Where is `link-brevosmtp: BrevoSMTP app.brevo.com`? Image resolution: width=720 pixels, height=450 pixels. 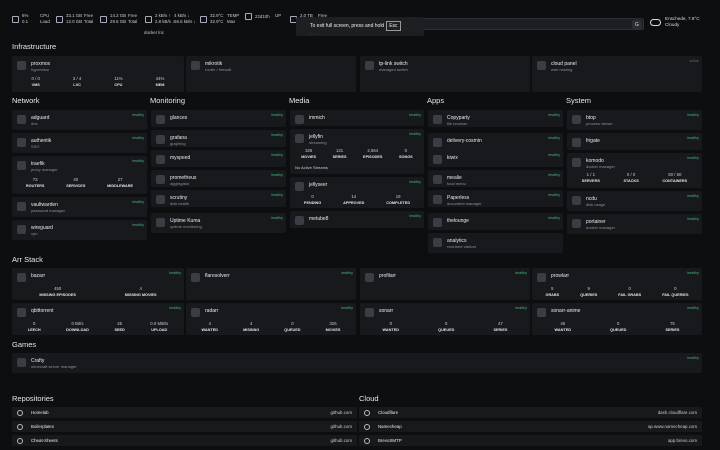
link-brevosmtp: BrevoSMTP app.brevo.com is located at coordinates (530, 440).